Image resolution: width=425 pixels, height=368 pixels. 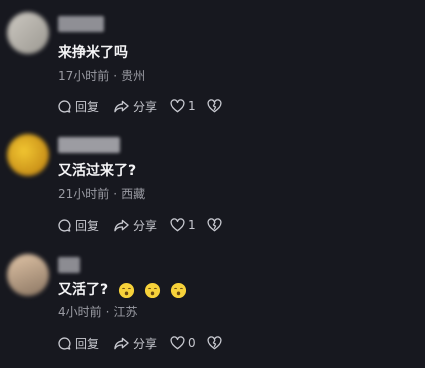 What do you see at coordinates (192, 343) in the screenshot?
I see `like-count: 0` at bounding box center [192, 343].